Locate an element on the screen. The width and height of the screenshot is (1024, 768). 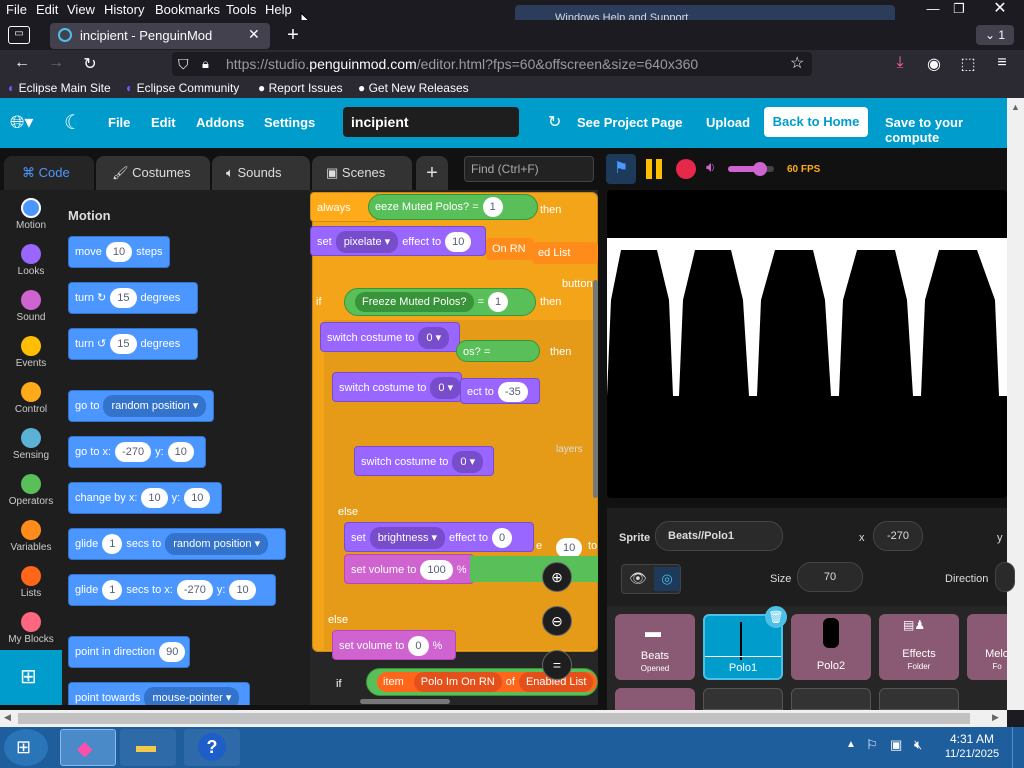
maximize-button: ❐ is located at coordinates (959, 9).